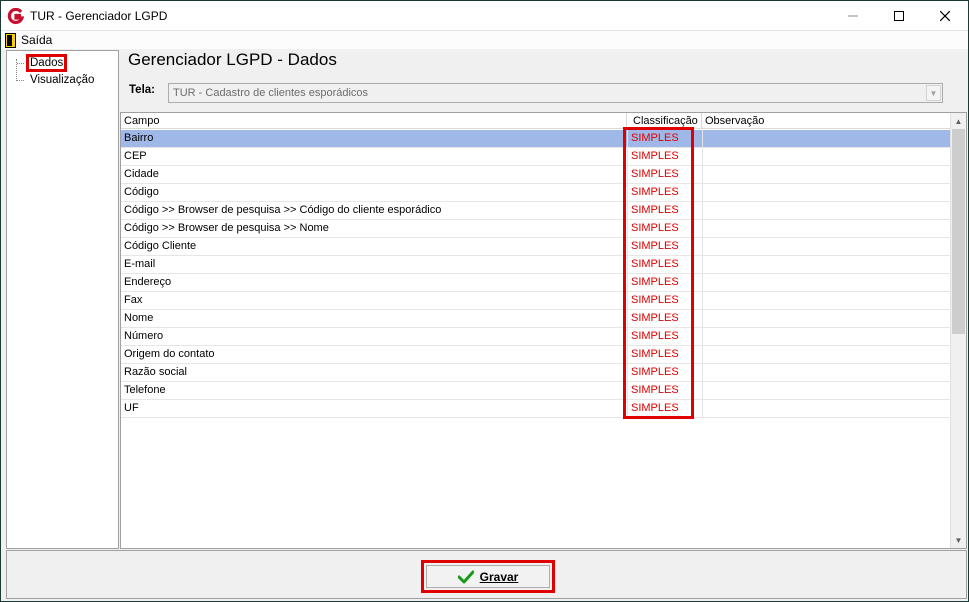 This screenshot has height=602, width=969. I want to click on cell-campo: Código Cliente, so click(160, 246).